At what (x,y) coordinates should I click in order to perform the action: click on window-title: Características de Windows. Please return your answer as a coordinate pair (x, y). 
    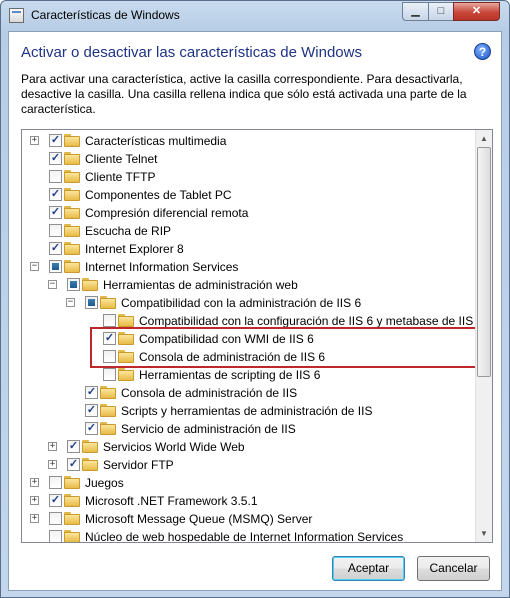
    Looking at the image, I should click on (105, 15).